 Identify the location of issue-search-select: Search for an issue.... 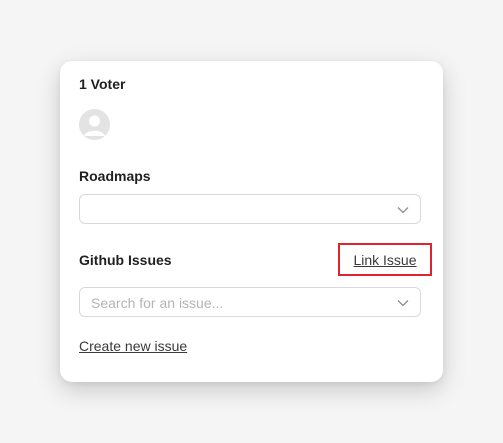
(250, 302).